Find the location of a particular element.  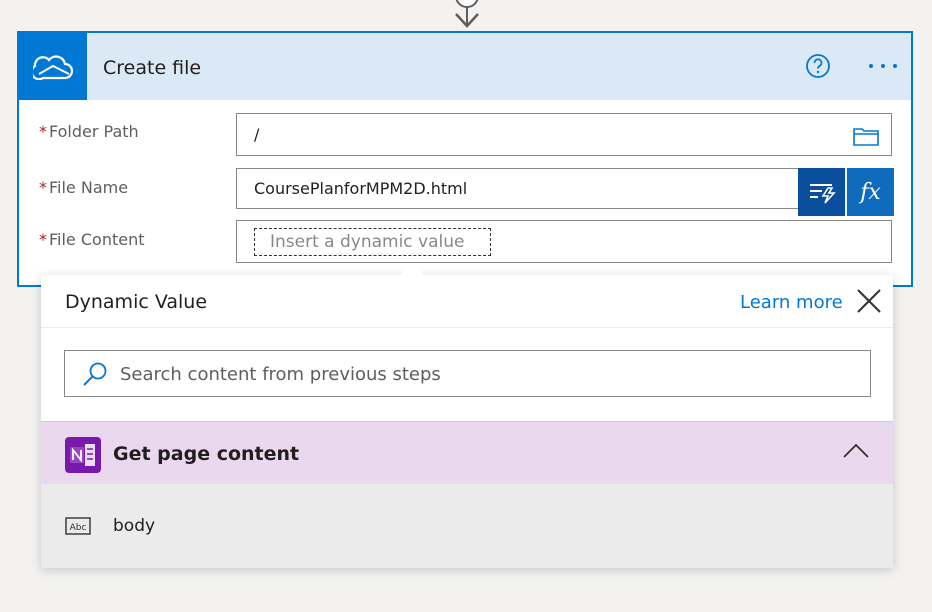

chevron-up-icon is located at coordinates (856, 451).